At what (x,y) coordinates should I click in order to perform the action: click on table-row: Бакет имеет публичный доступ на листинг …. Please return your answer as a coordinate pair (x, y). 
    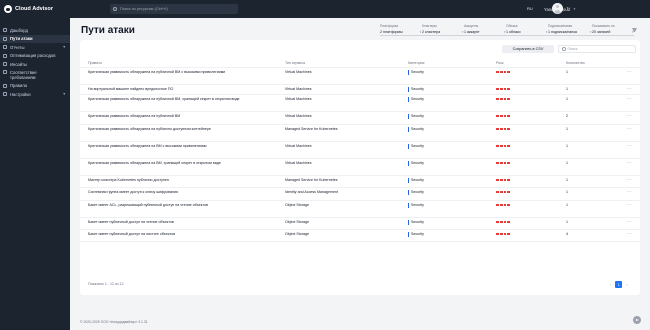
    Looking at the image, I should click on (360, 235).